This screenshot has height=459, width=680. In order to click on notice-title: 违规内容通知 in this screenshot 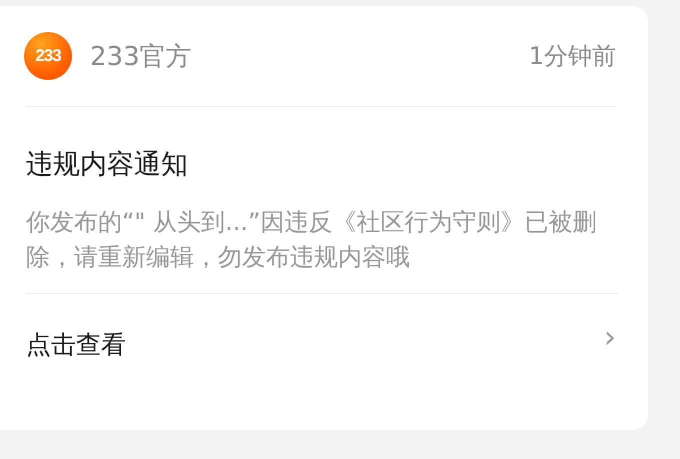, I will do `click(107, 165)`.